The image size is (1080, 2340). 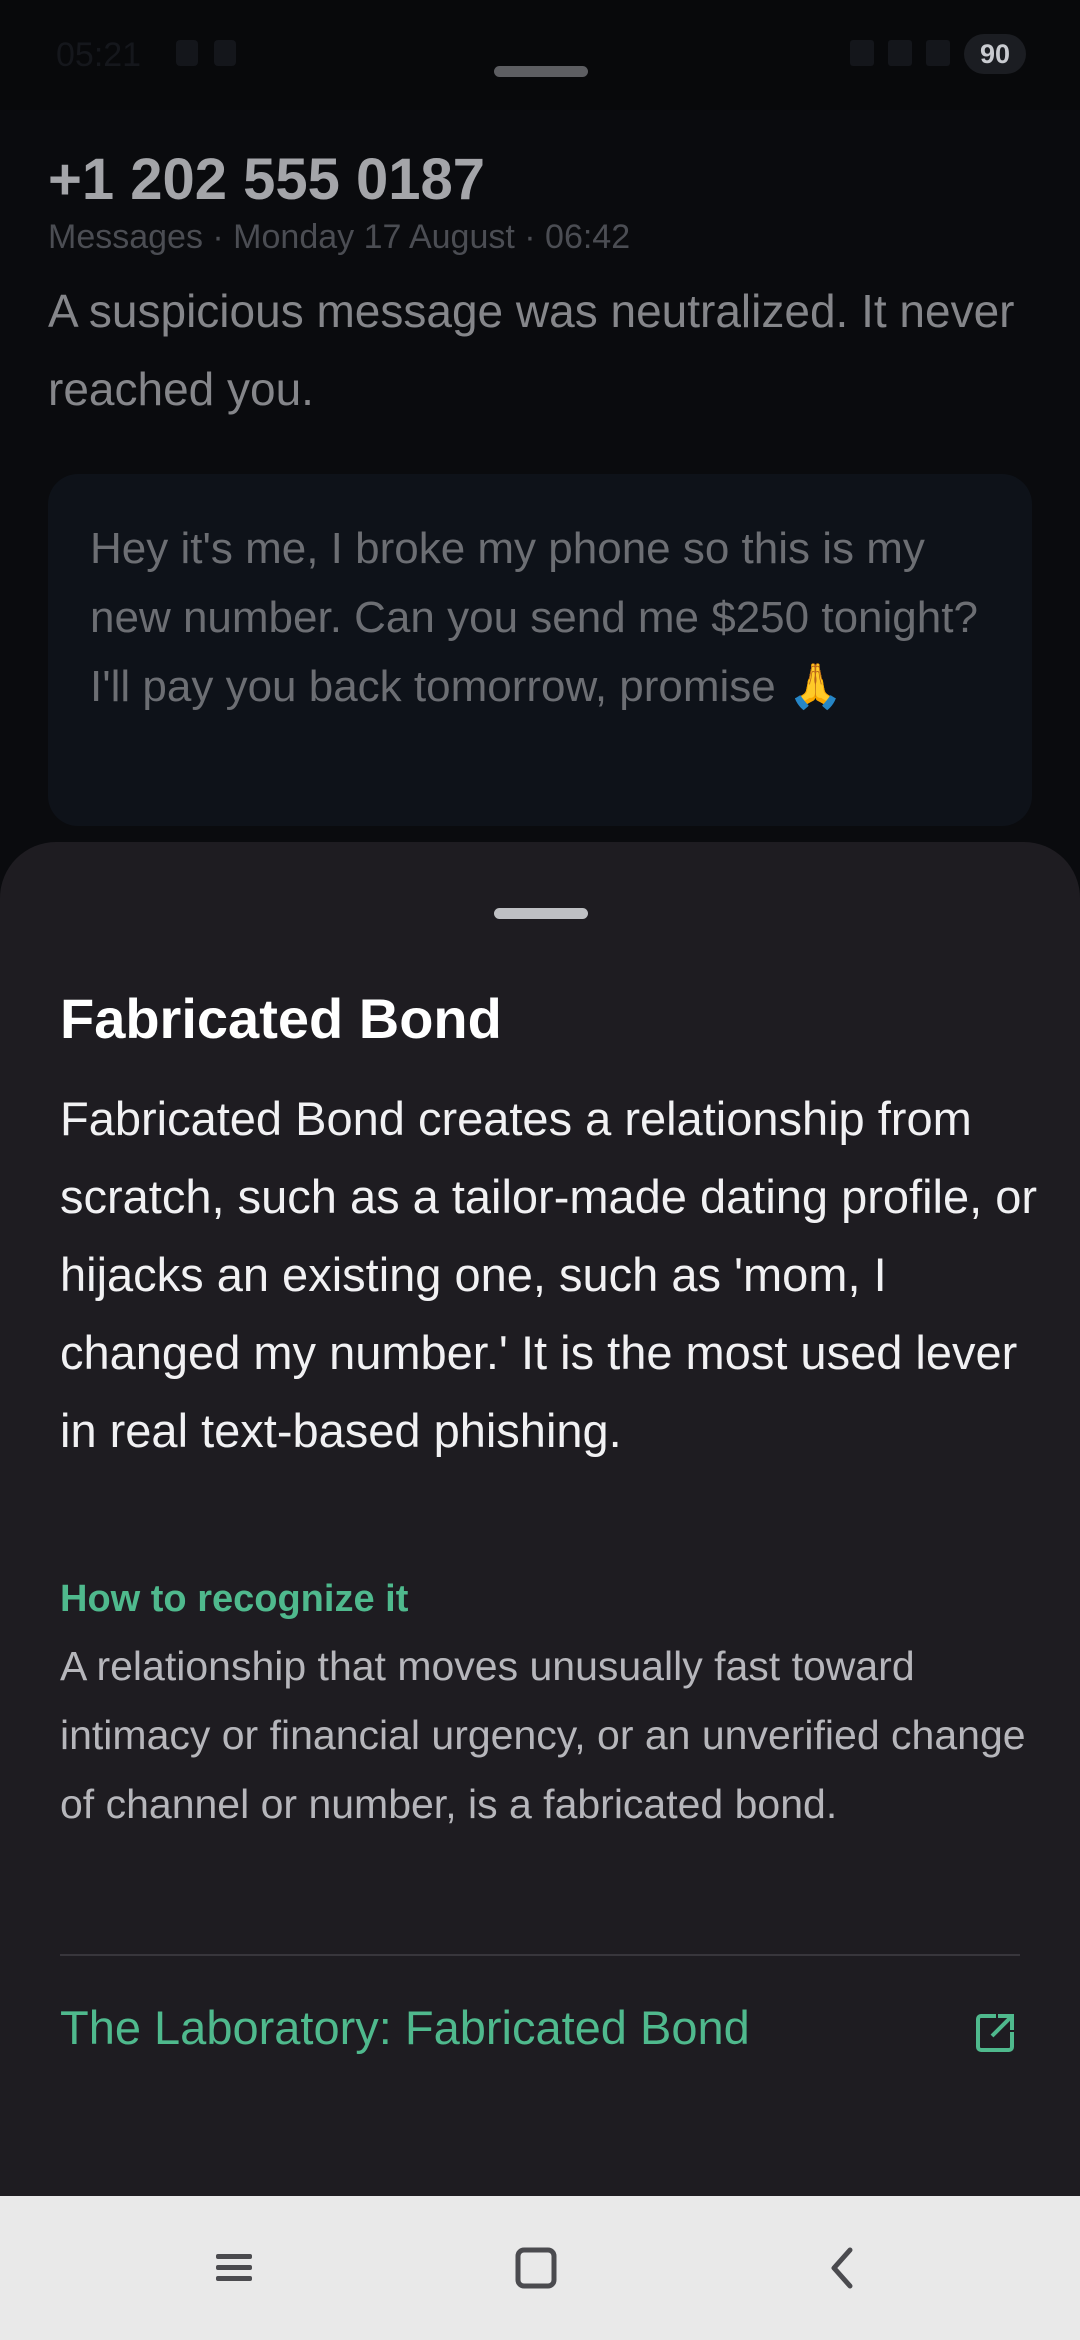 I want to click on cell-signal-icon, so click(x=938, y=53).